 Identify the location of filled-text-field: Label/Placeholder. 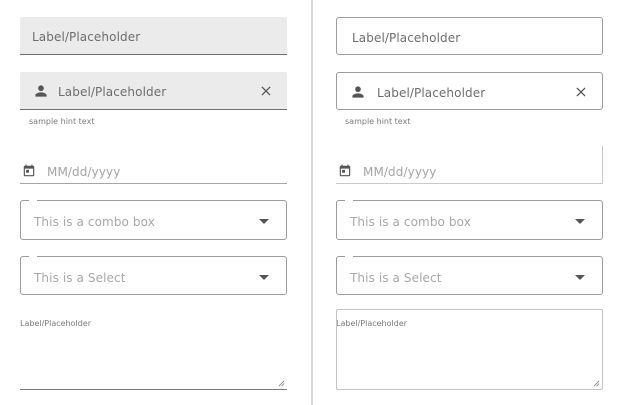
(153, 36).